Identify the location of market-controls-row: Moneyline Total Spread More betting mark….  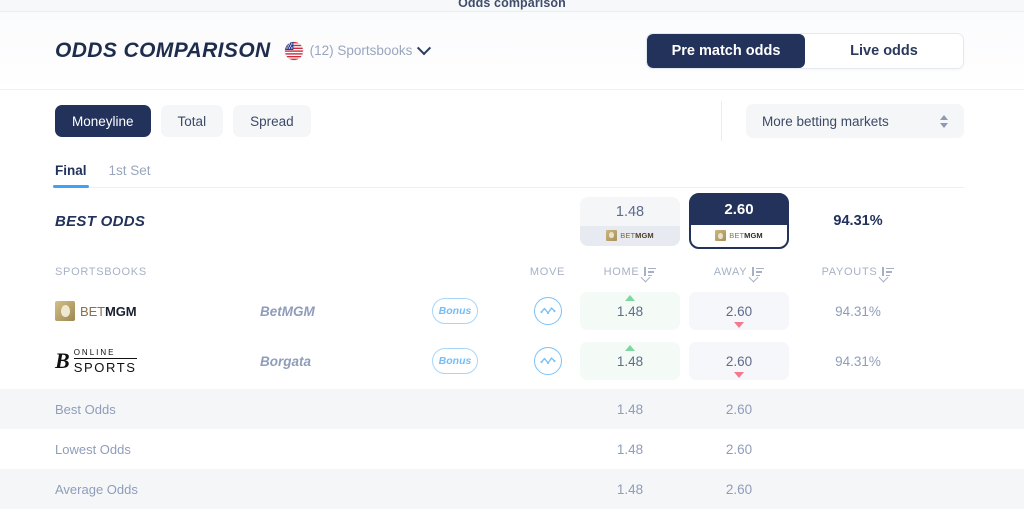
(512, 121).